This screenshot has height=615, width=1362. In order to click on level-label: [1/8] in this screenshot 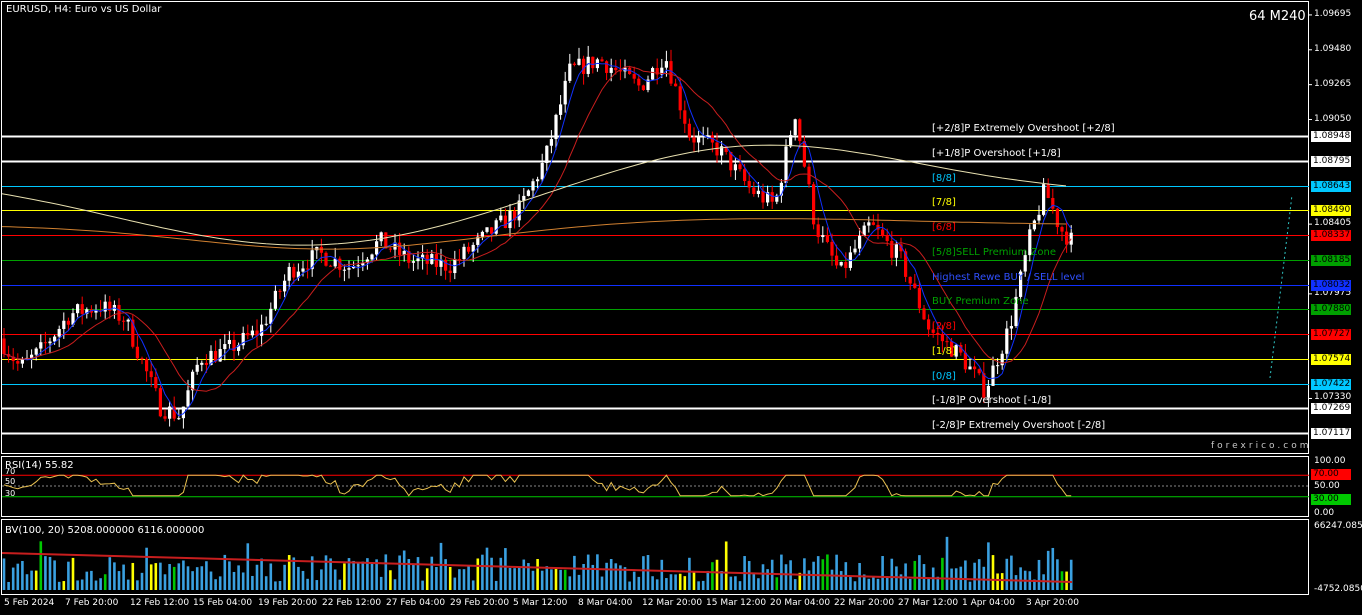, I will do `click(944, 351)`.